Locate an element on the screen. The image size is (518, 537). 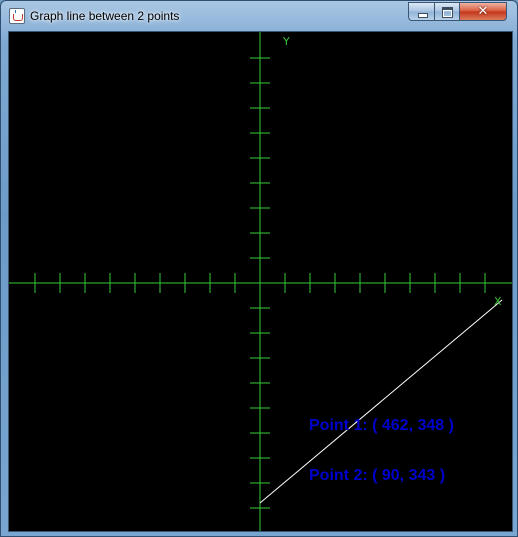
java-icon is located at coordinates (17, 16).